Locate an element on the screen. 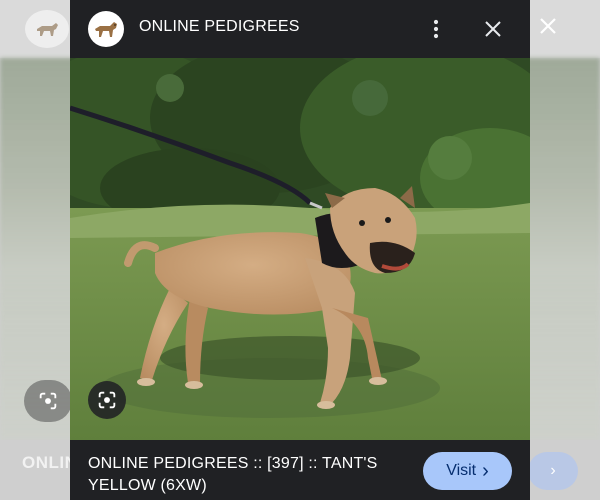  visit-label: Visit is located at coordinates (461, 470).